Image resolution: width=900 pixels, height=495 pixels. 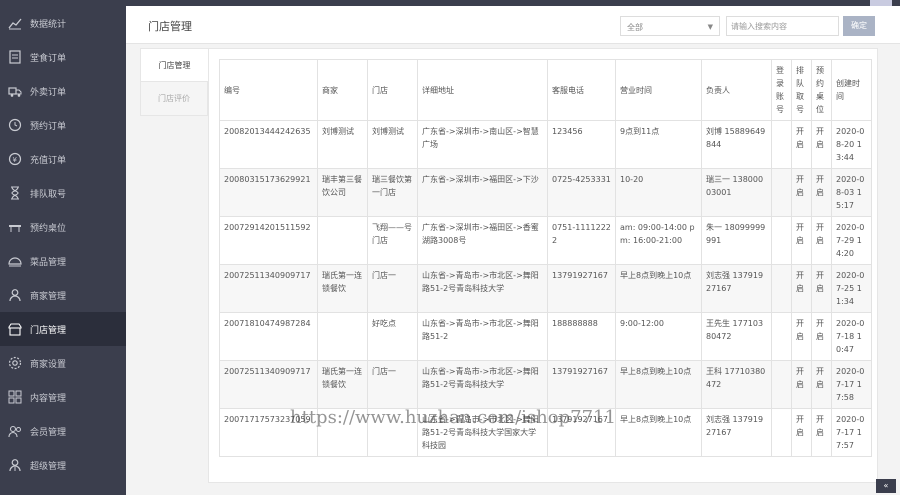 I want to click on sidebar-item-13: 超级管理, so click(x=63, y=465).